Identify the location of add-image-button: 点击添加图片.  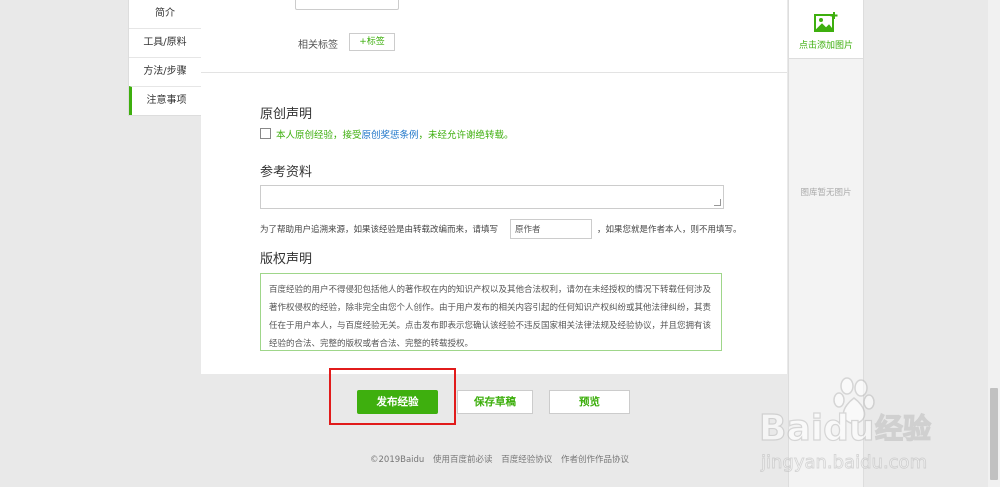
(826, 29).